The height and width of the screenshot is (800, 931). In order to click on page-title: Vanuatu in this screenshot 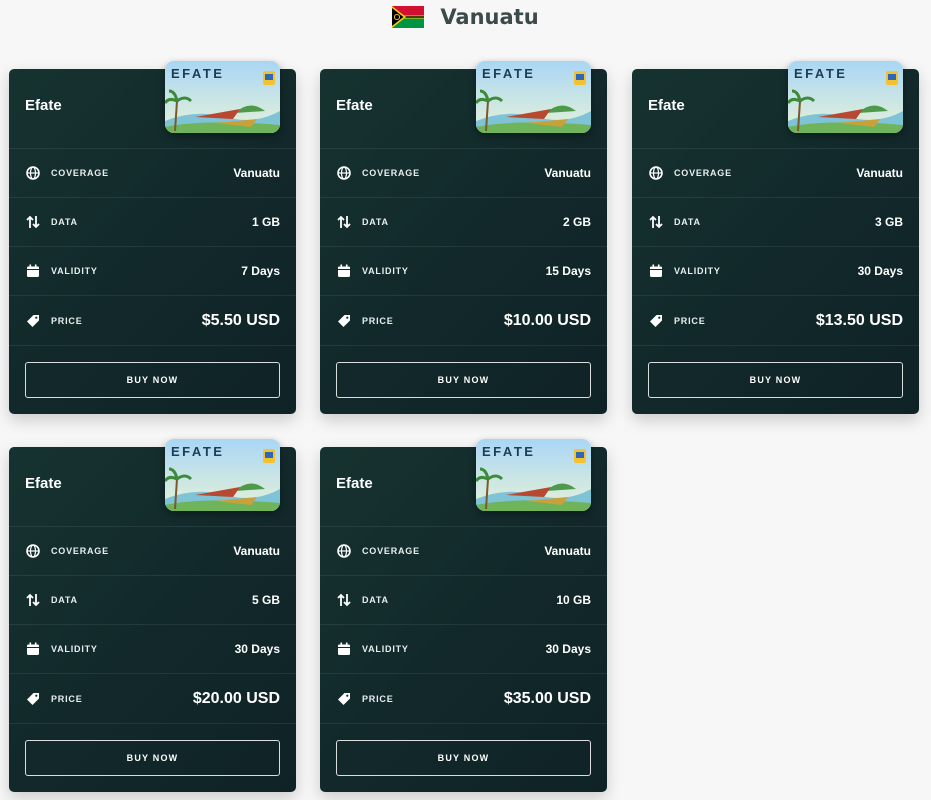, I will do `click(489, 17)`.